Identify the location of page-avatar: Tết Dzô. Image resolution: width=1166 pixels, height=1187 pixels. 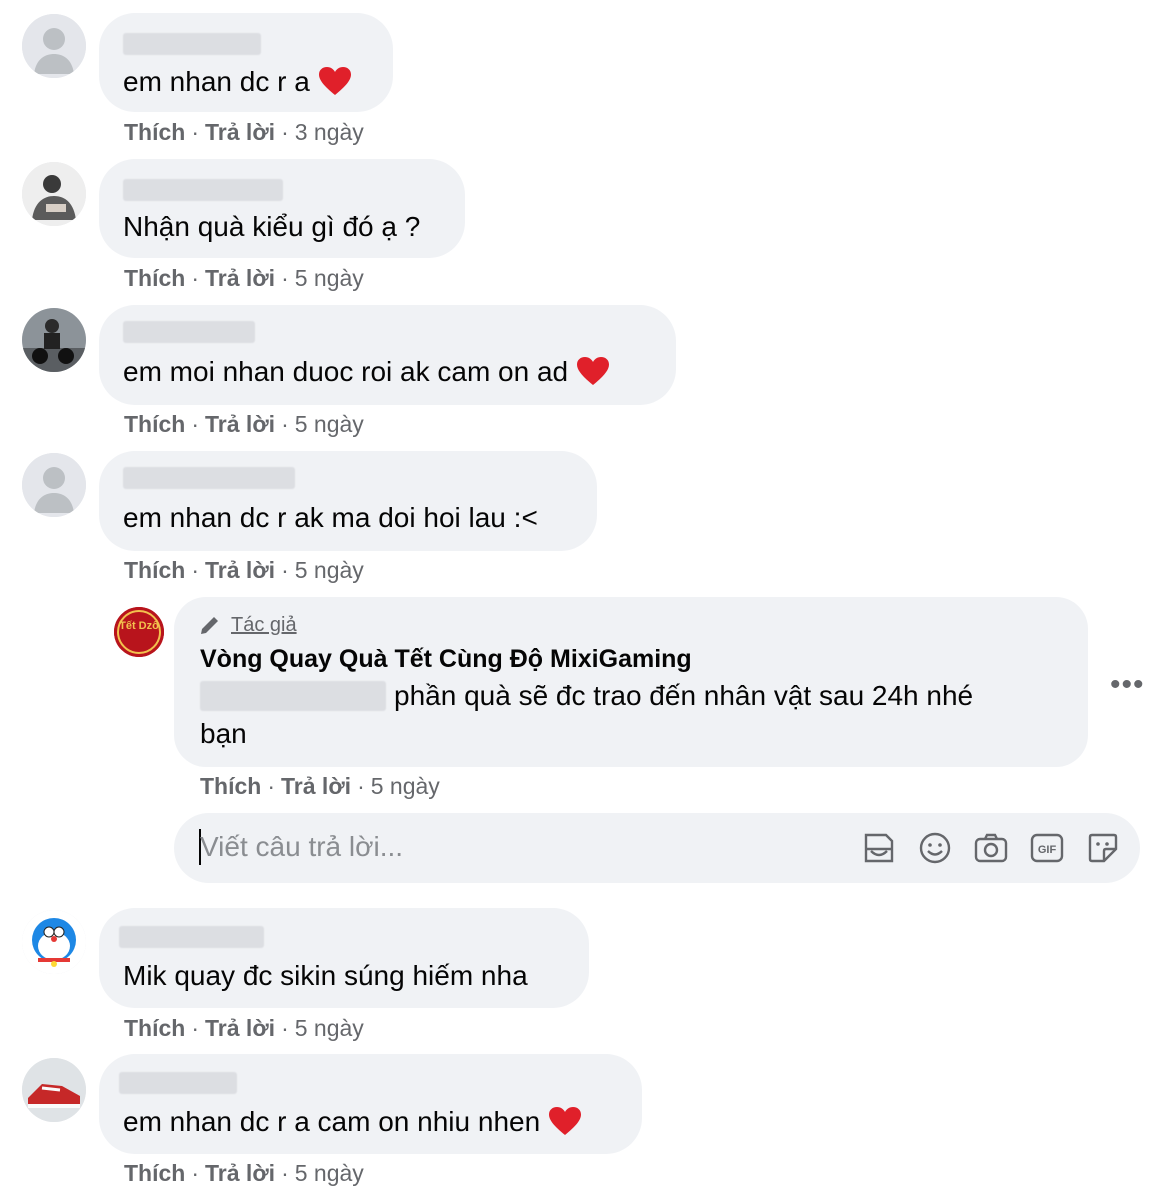
(139, 632).